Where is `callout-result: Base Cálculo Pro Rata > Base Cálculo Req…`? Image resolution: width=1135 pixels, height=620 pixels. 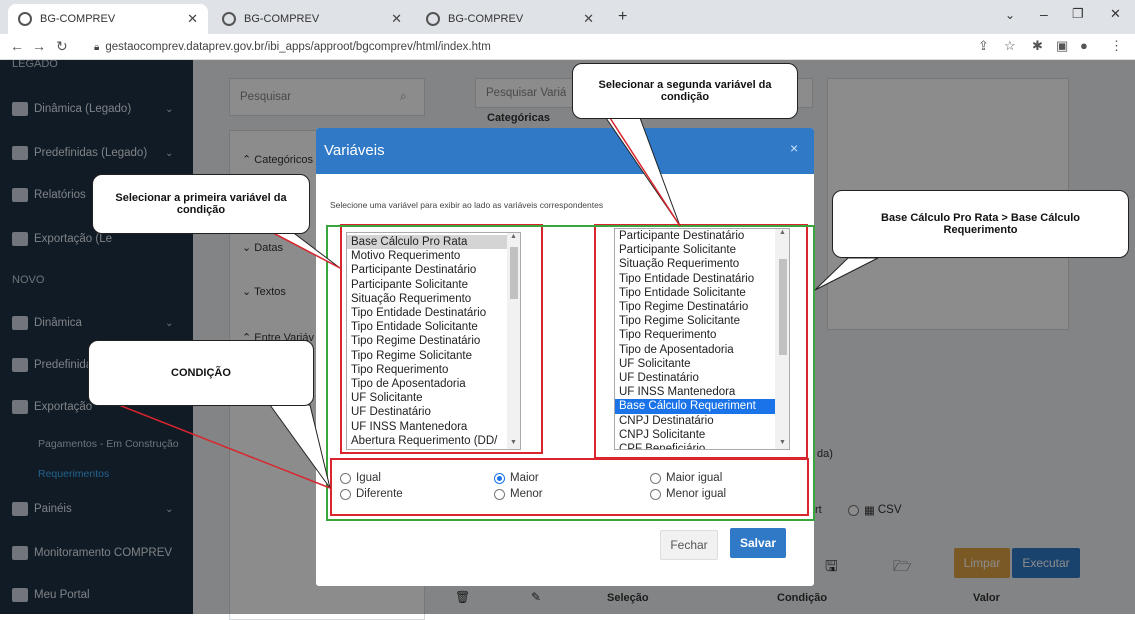 callout-result: Base Cálculo Pro Rata > Base Cálculo Req… is located at coordinates (980, 224).